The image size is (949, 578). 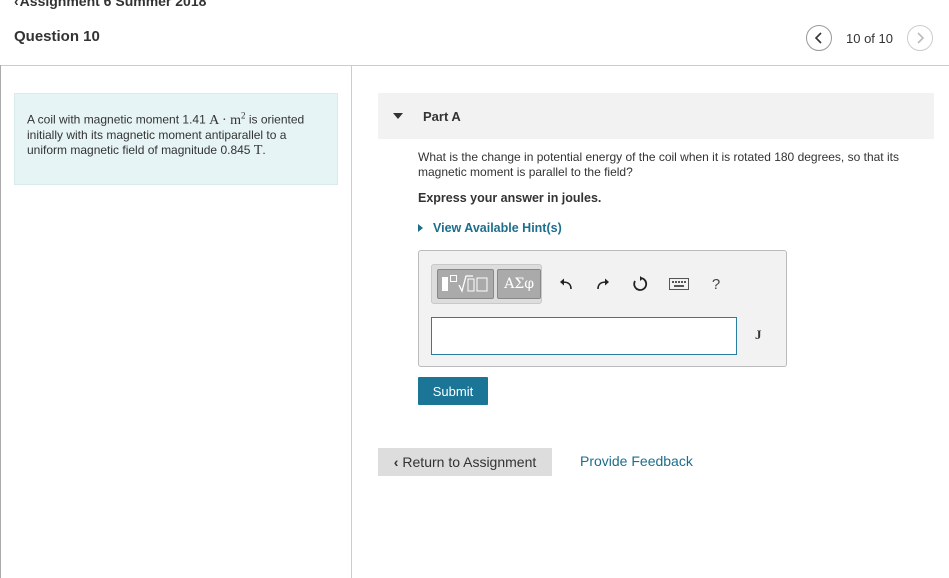 I want to click on next-question-button, so click(x=920, y=38).